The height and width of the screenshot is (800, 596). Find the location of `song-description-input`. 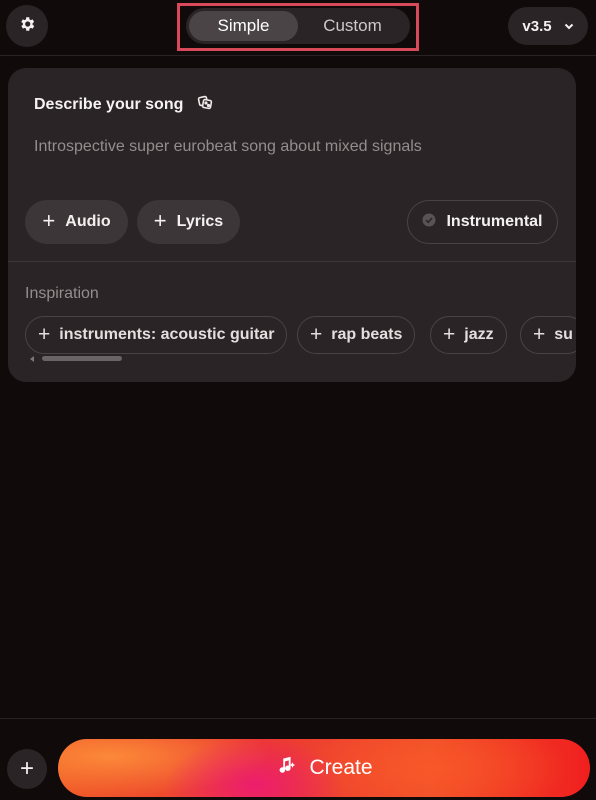

song-description-input is located at coordinates (294, 147).